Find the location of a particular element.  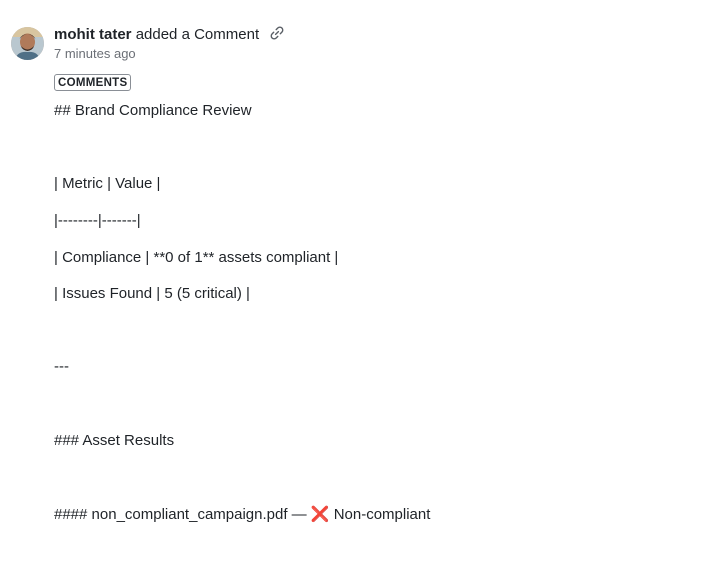

timestamp: 7 minutes ago is located at coordinates (95, 53).